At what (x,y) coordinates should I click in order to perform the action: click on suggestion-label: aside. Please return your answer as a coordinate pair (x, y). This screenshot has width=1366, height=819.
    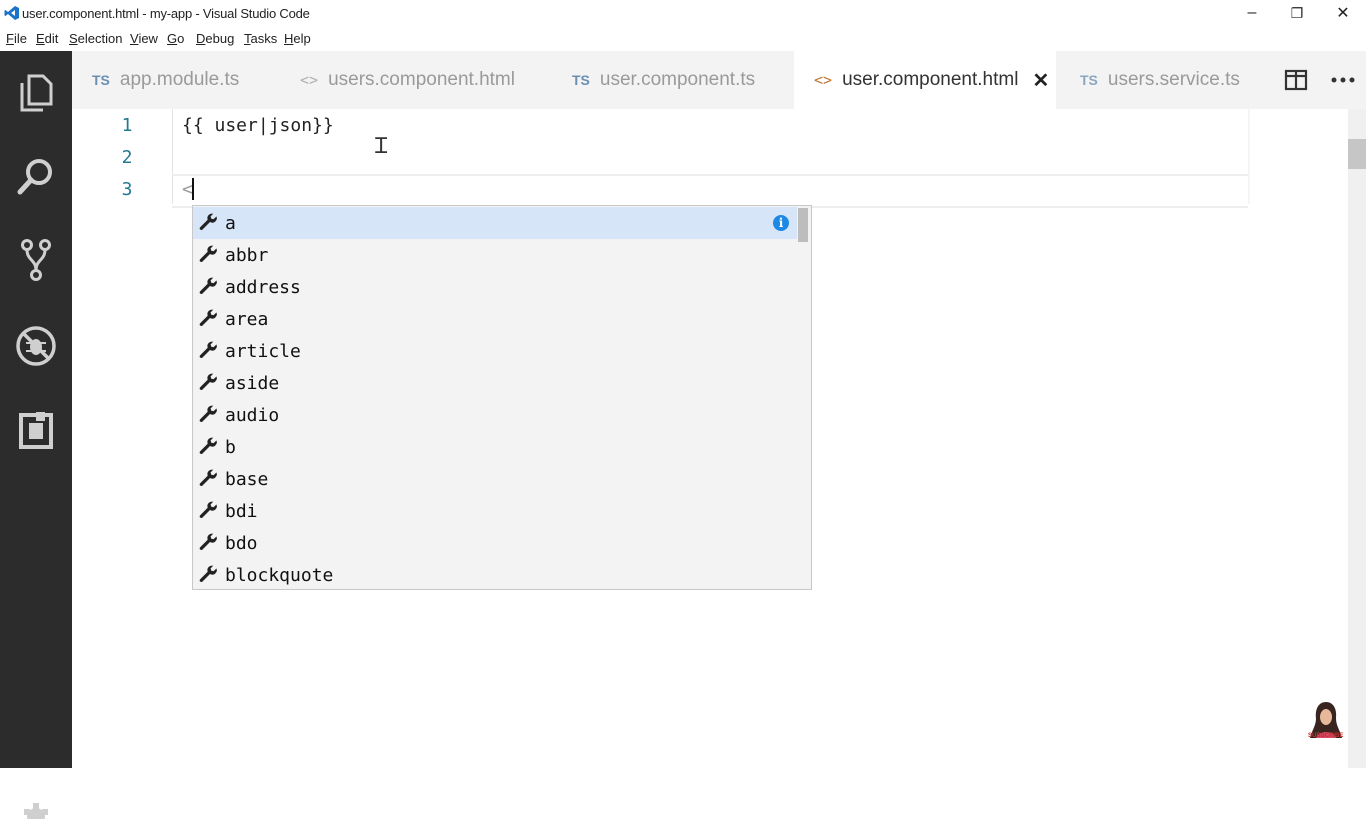
    Looking at the image, I should click on (252, 383).